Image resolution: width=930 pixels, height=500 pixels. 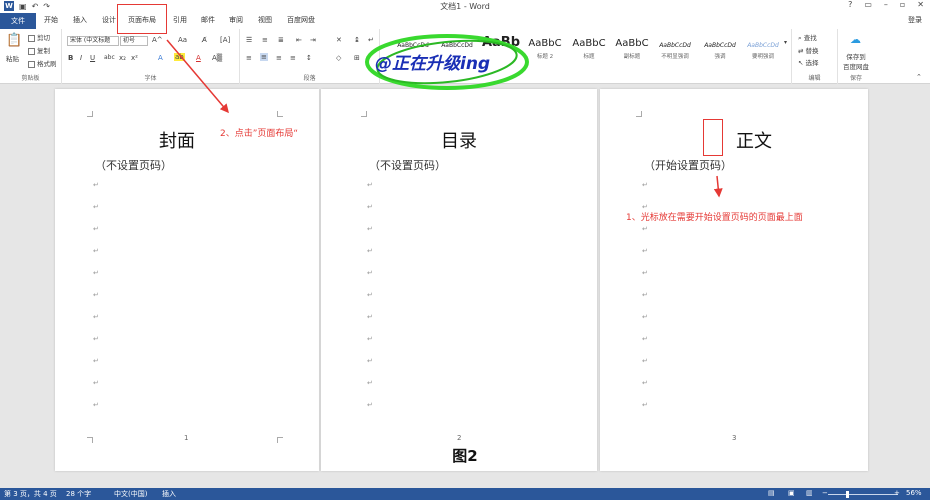 What do you see at coordinates (169, 494) in the screenshot?
I see `insert-mode-indicator: 插入` at bounding box center [169, 494].